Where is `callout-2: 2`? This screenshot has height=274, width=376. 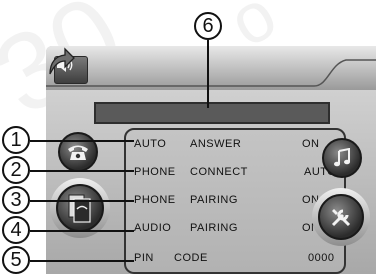
callout-2: 2 is located at coordinates (16, 170).